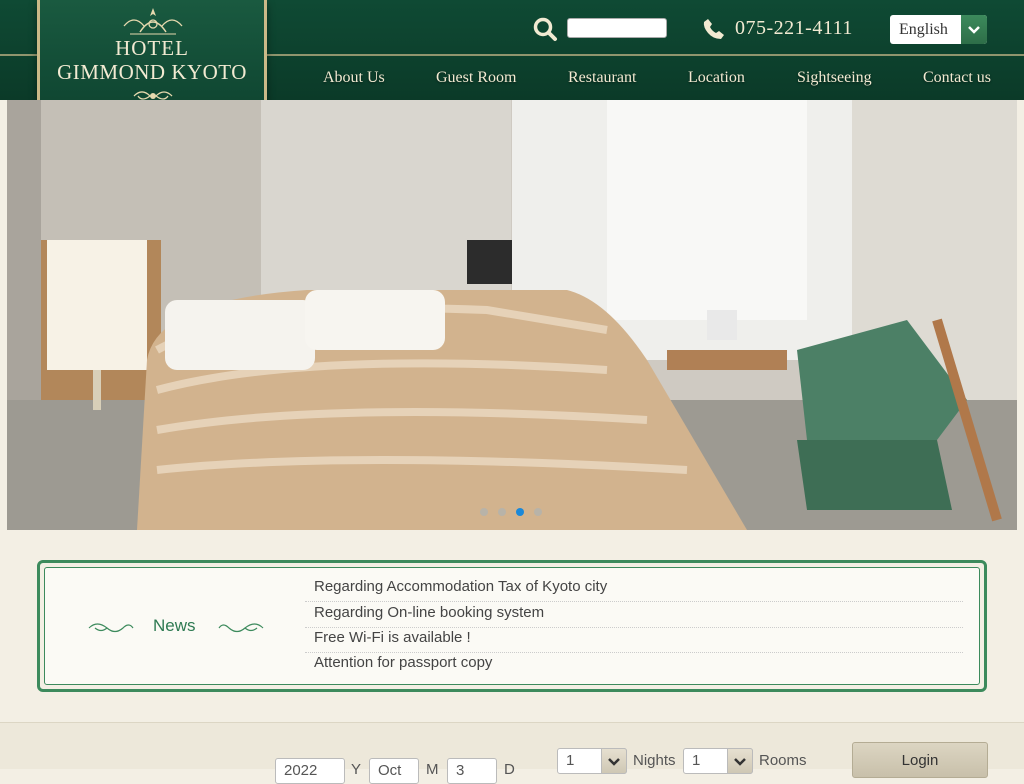  I want to click on nav-location: Location, so click(716, 78).